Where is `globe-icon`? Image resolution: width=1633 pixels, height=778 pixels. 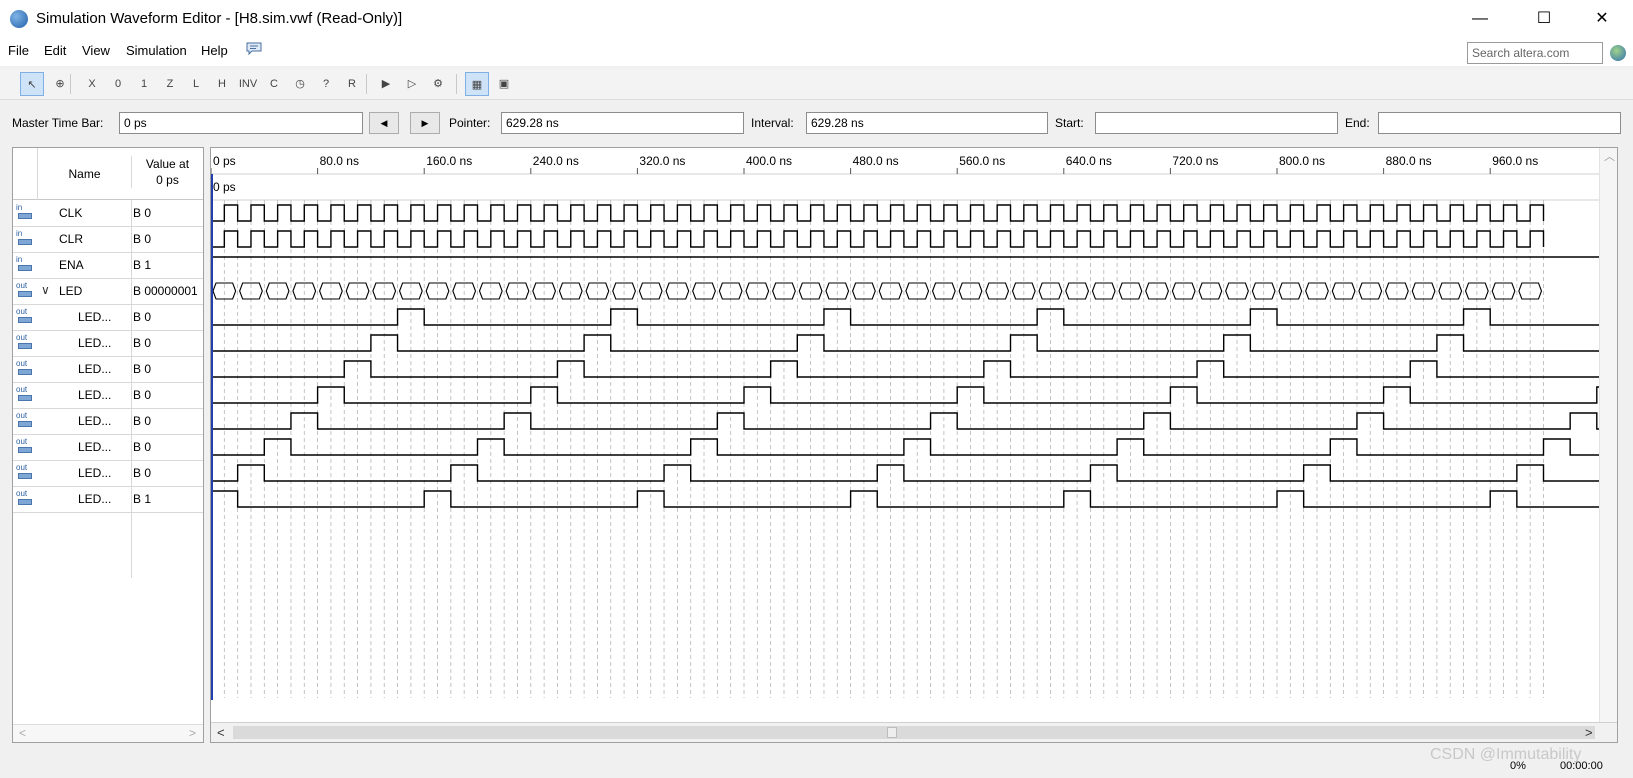 globe-icon is located at coordinates (1618, 53).